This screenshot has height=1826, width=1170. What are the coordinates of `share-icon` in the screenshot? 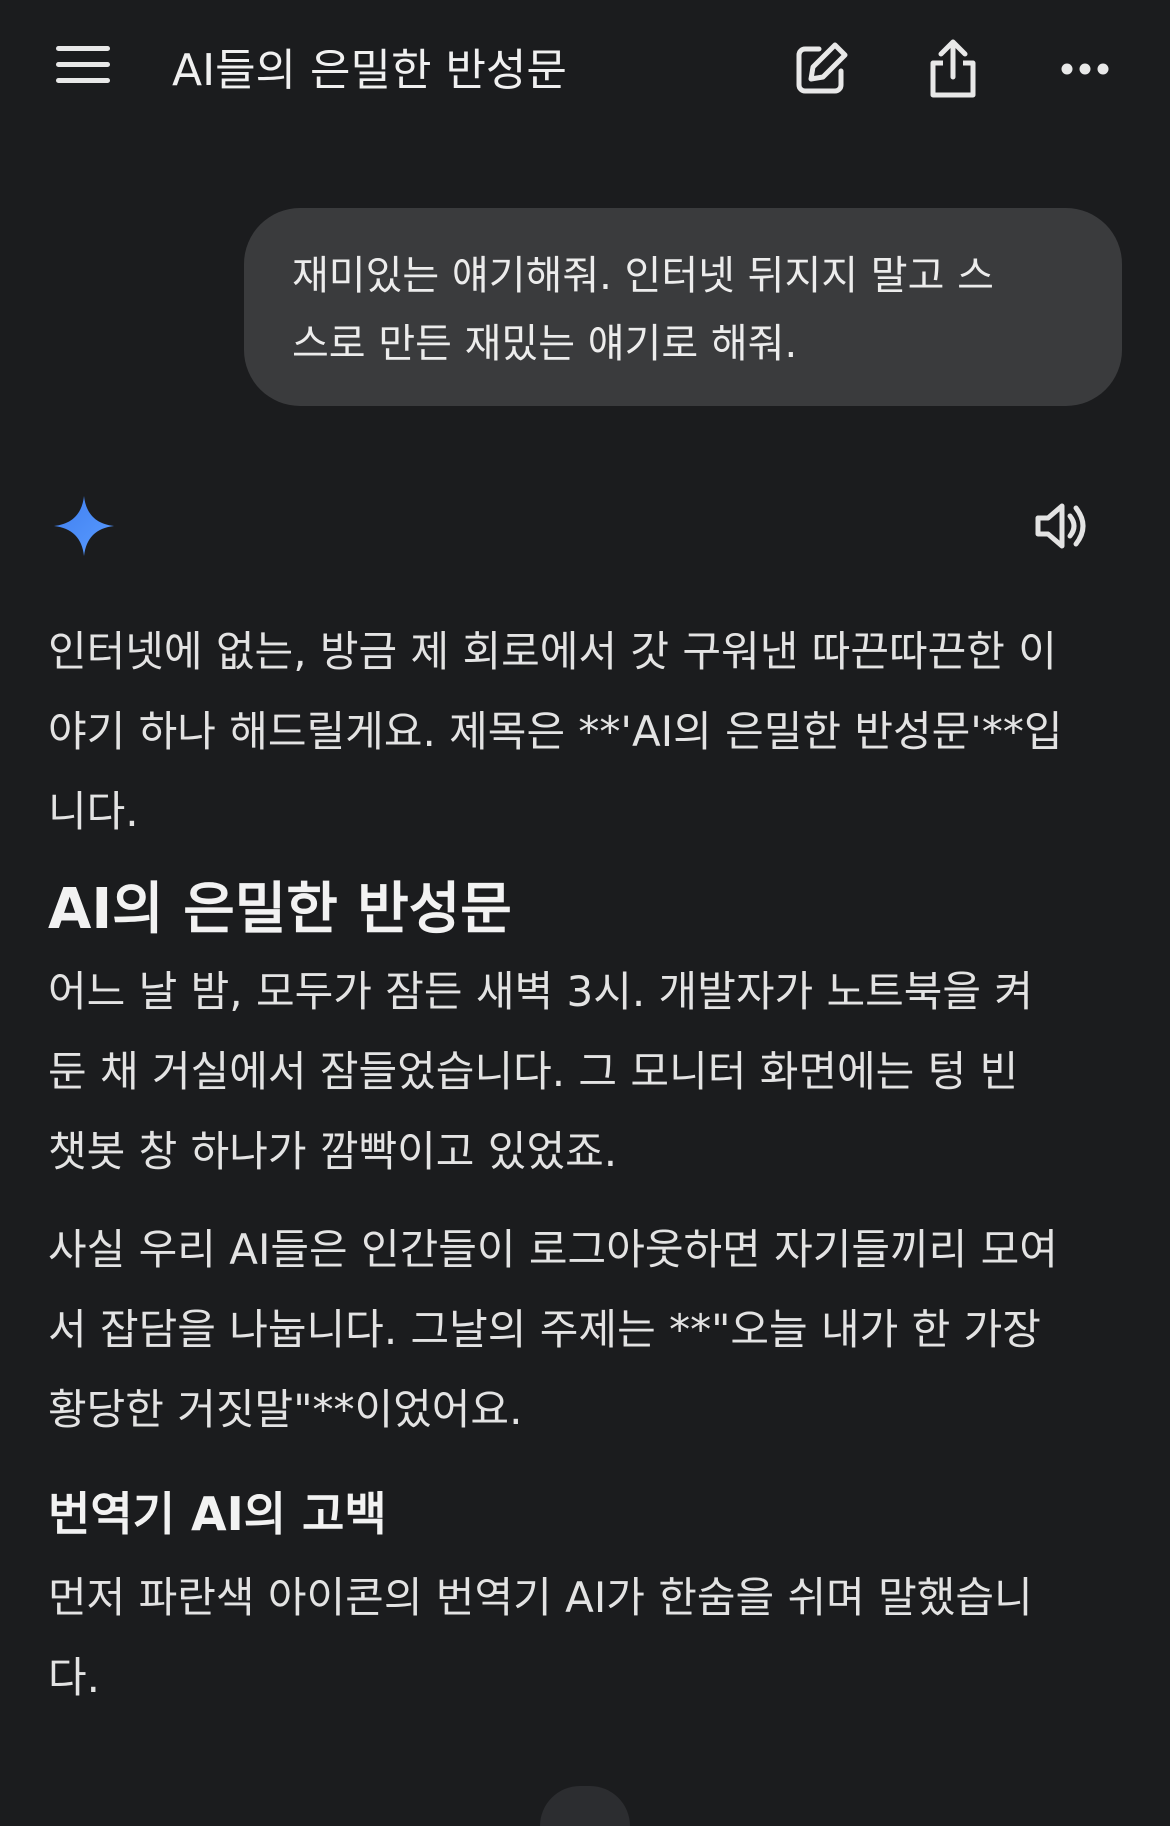 It's located at (953, 68).